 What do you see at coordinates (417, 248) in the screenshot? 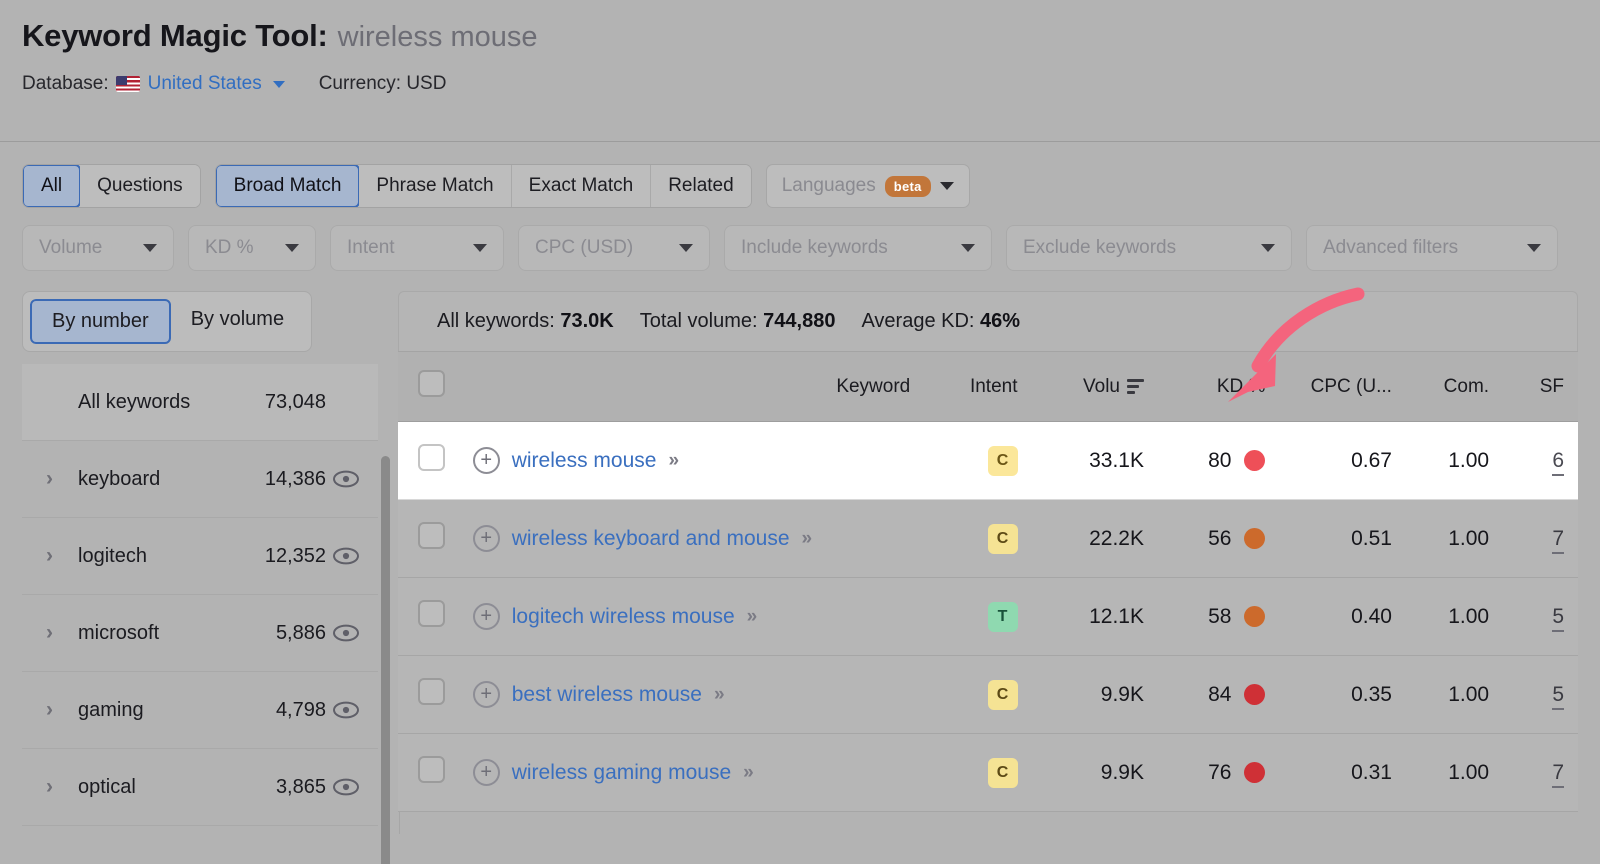
I see `filter-intent: Intent` at bounding box center [417, 248].